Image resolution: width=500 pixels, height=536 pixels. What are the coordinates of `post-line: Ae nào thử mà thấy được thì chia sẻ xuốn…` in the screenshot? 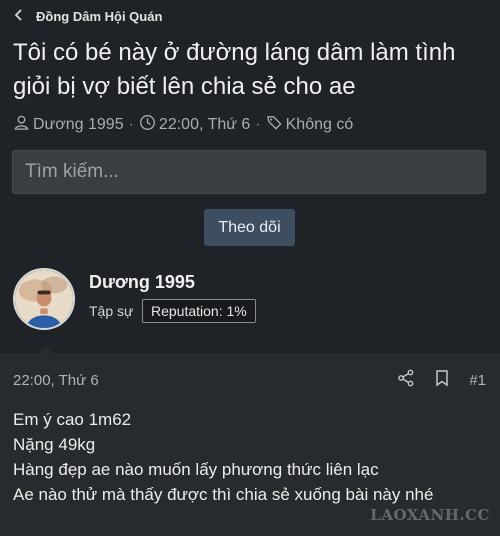 It's located at (223, 494).